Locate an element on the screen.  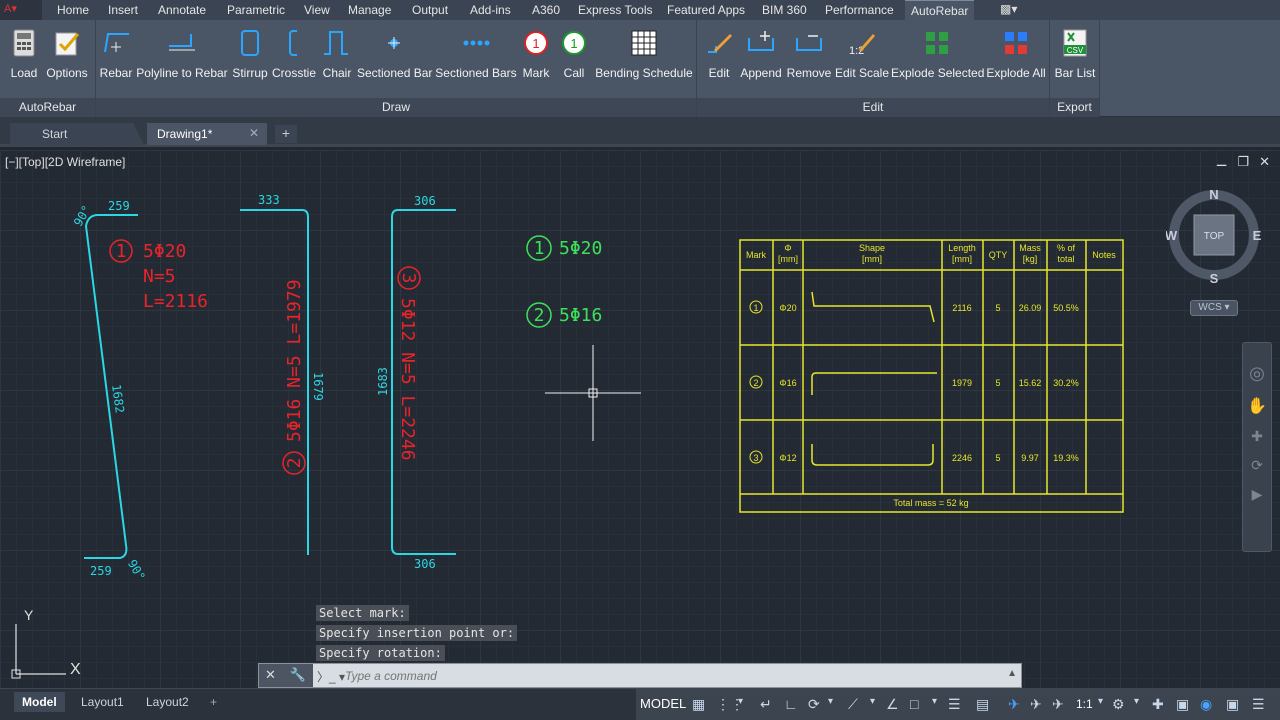
tab-bim-360: BIM 360 is located at coordinates (784, 10).